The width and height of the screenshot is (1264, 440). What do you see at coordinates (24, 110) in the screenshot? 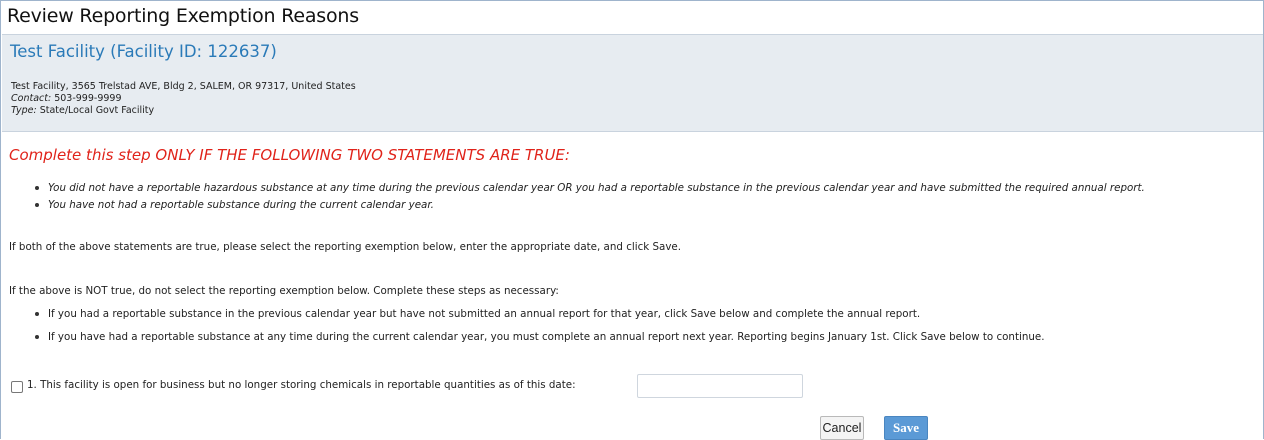
I see `type-label: Type:` at bounding box center [24, 110].